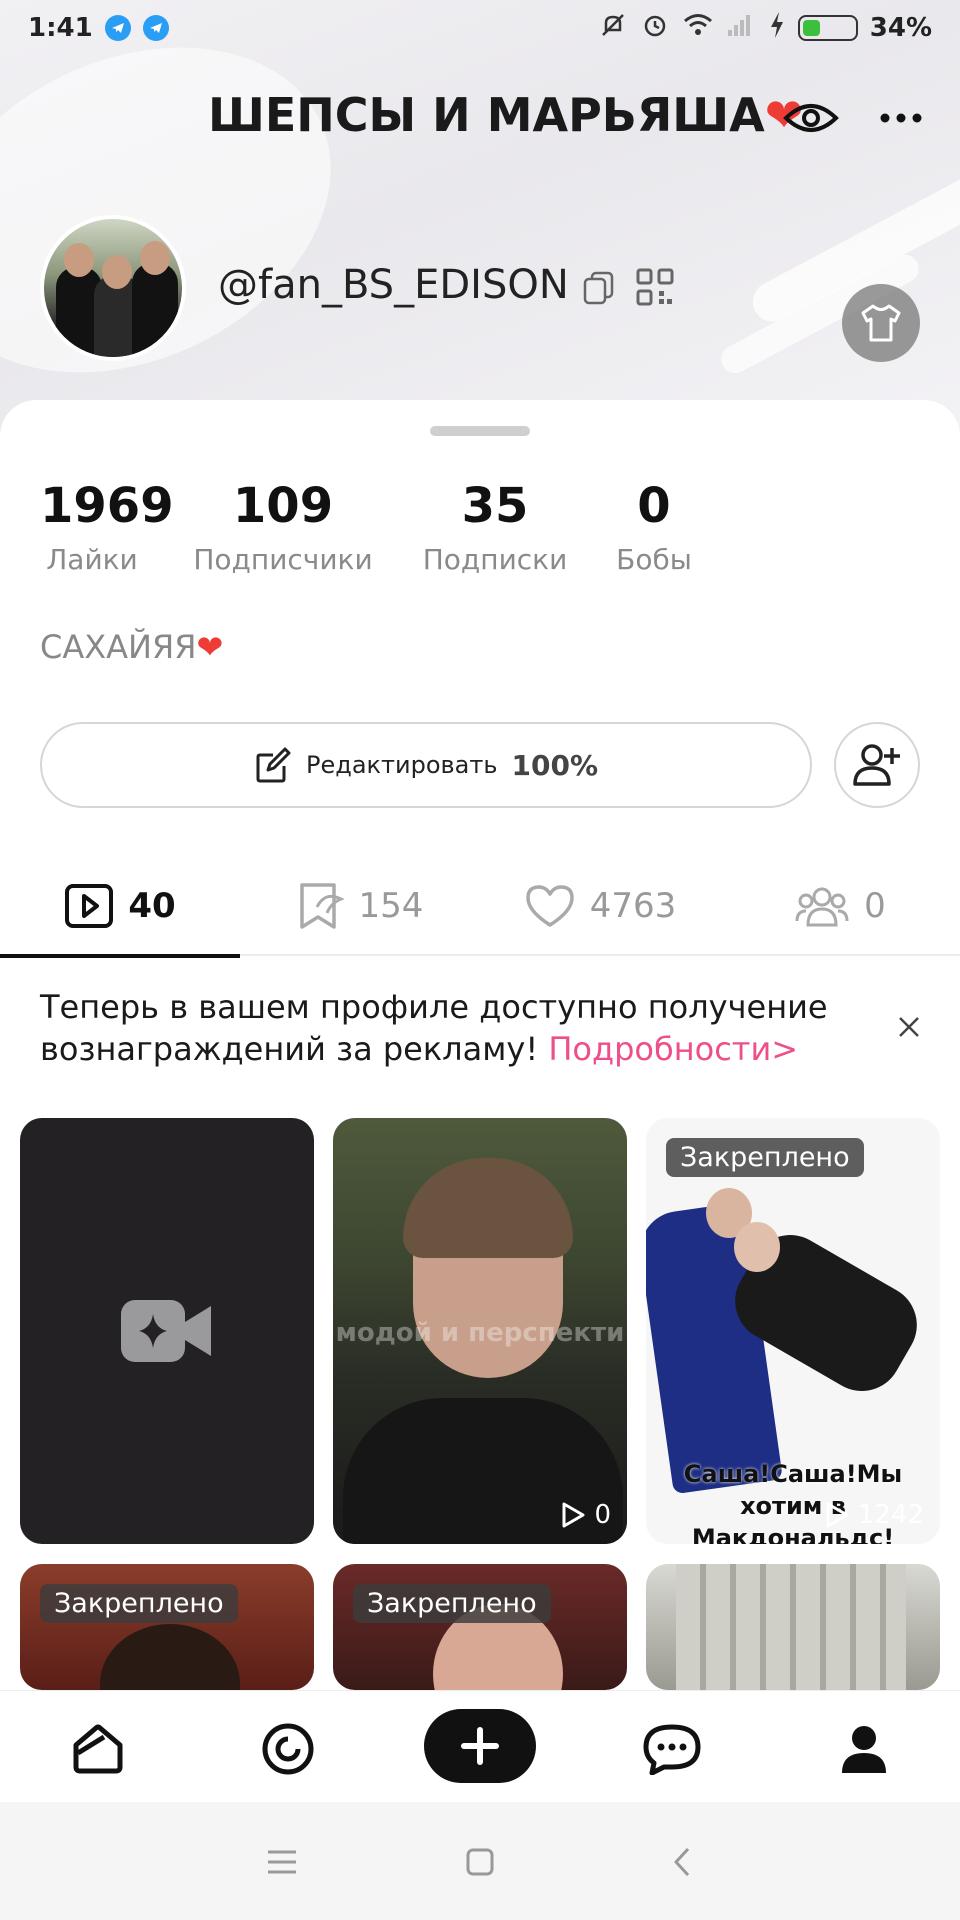 Image resolution: width=960 pixels, height=1920 pixels. What do you see at coordinates (549, 906) in the screenshot?
I see `heart-icon` at bounding box center [549, 906].